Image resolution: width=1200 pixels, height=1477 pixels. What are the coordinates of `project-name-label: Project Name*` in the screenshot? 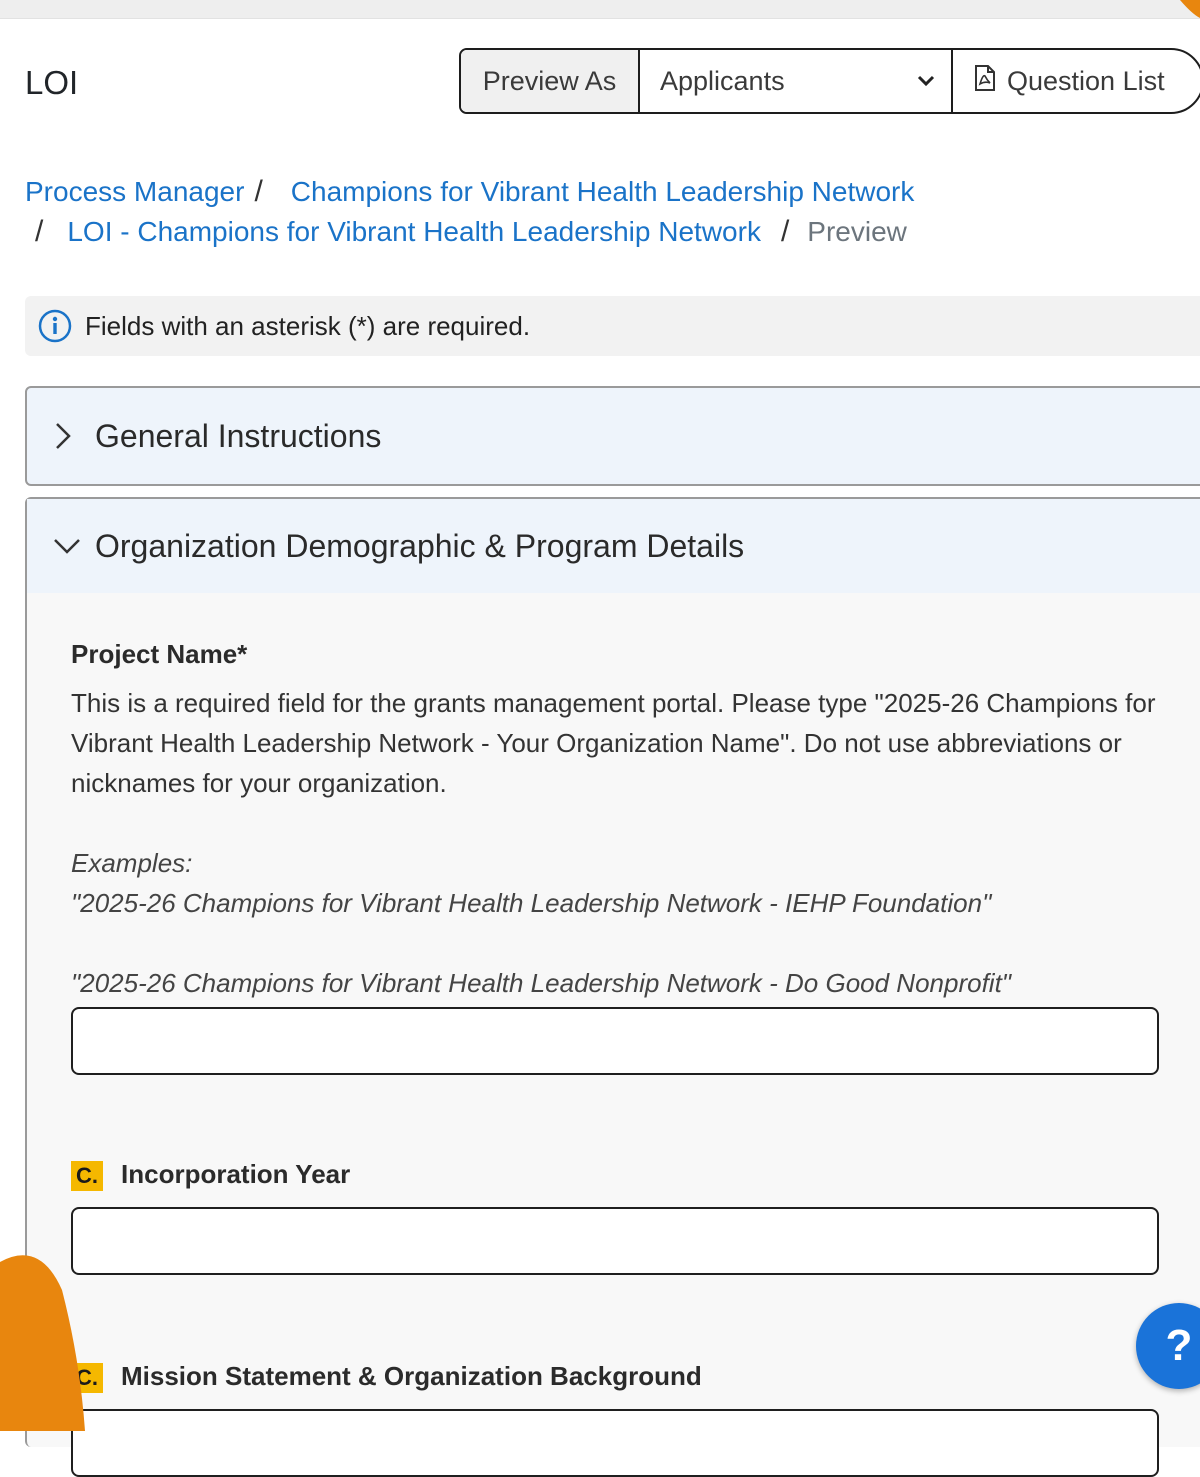 It's located at (159, 654).